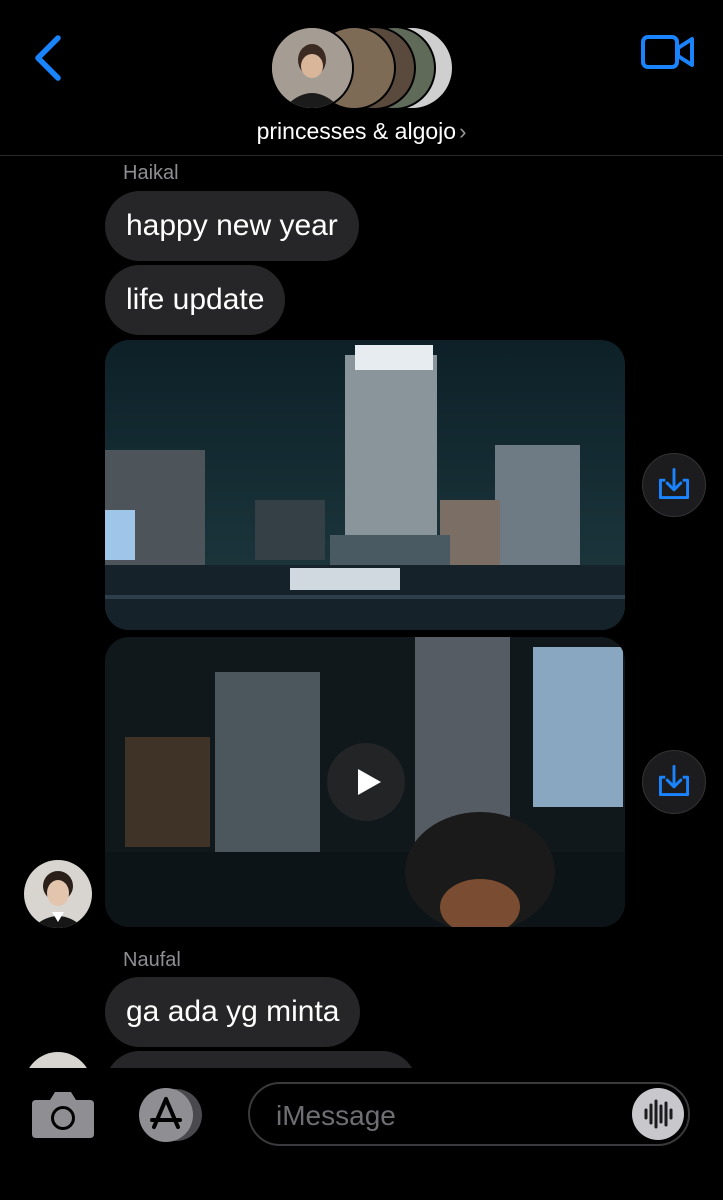  What do you see at coordinates (151, 173) in the screenshot?
I see `sender-name: Haikal` at bounding box center [151, 173].